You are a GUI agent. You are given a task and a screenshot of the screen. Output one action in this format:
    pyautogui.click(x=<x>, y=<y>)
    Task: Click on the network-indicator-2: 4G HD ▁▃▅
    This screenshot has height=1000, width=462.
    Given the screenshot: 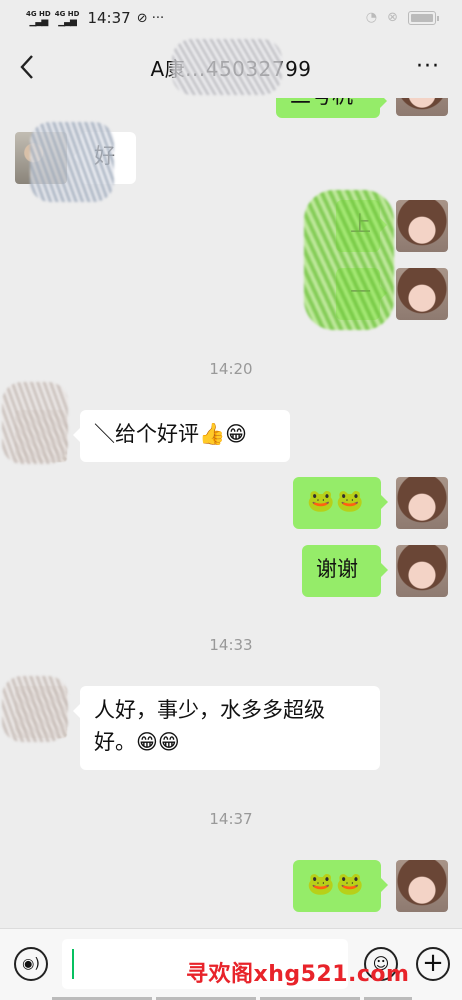 What is the action you would take?
    pyautogui.click(x=67, y=18)
    